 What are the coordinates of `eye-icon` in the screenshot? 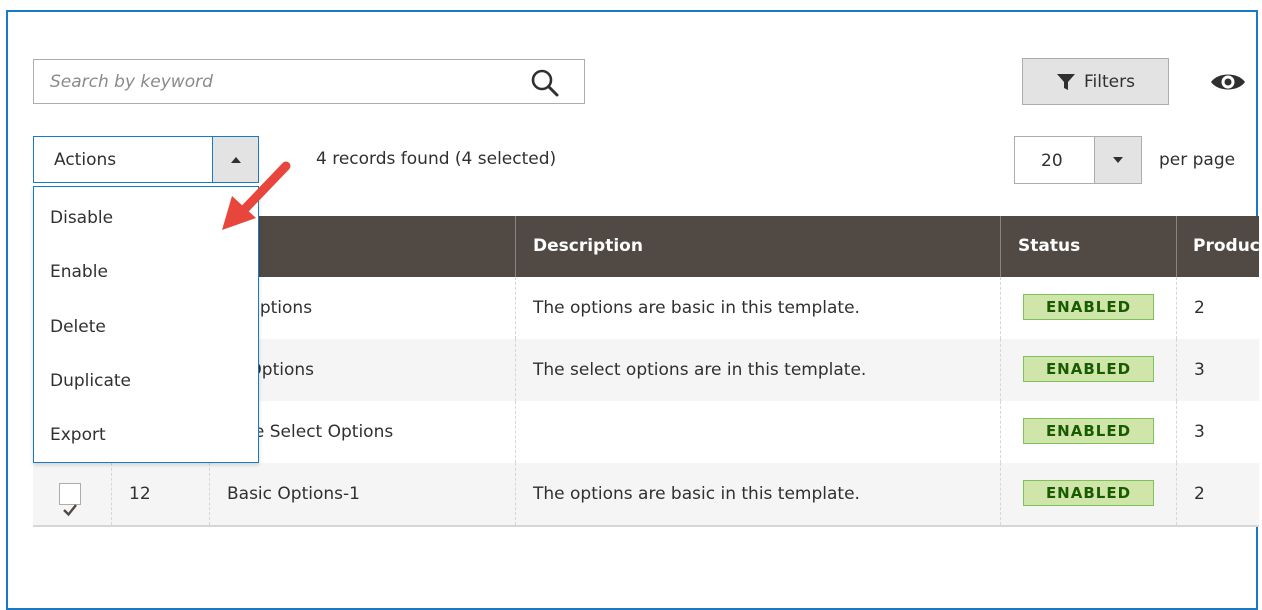 It's located at (1228, 82).